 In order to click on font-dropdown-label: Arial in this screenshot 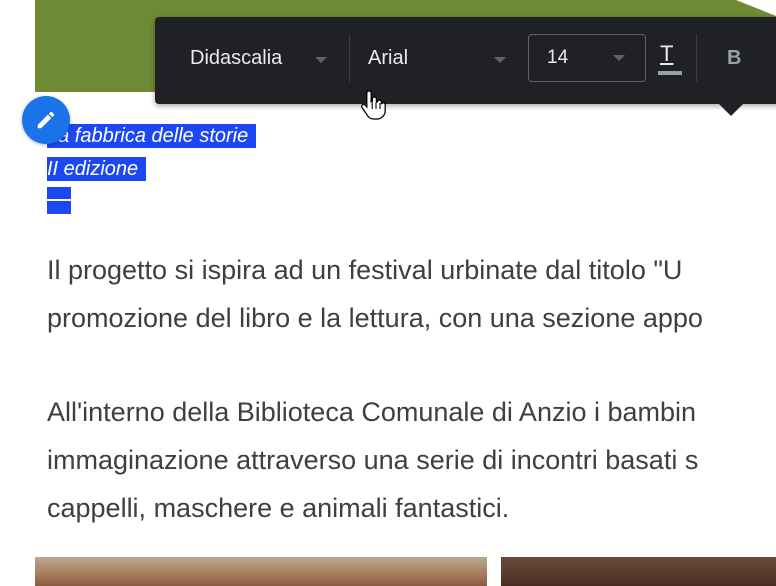, I will do `click(388, 58)`.